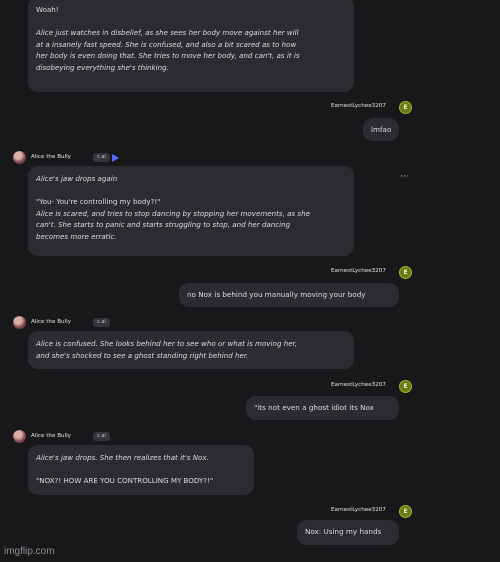 The image size is (500, 562). I want to click on message-line: "You- You're controlling my body?!", so click(98, 201).